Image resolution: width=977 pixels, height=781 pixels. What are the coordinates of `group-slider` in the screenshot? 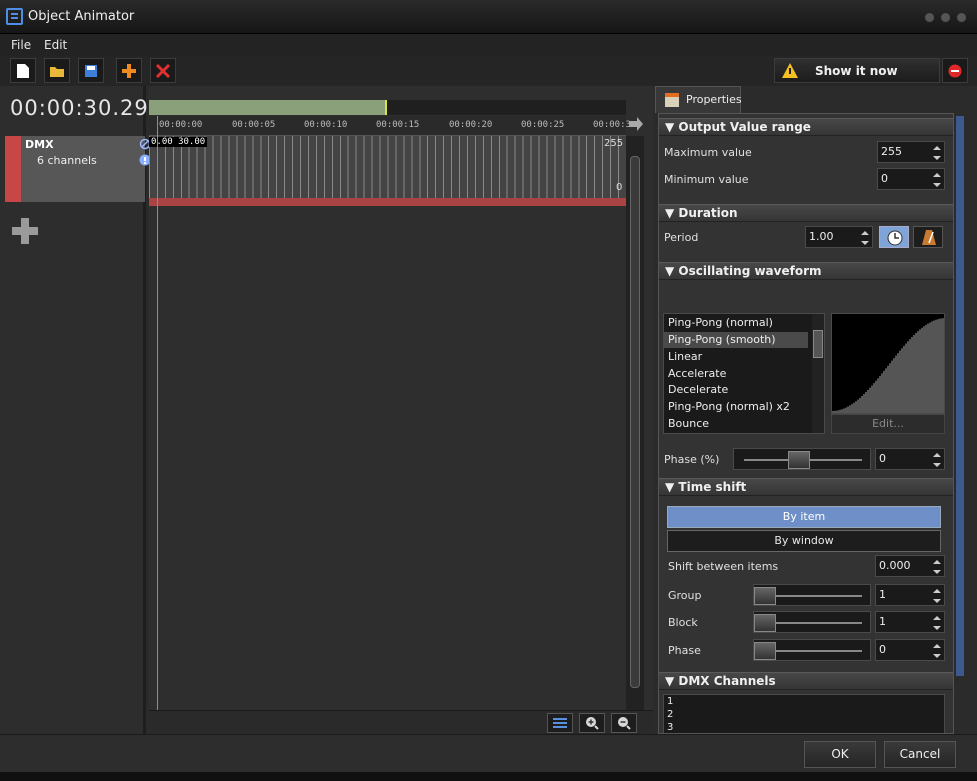 It's located at (812, 595).